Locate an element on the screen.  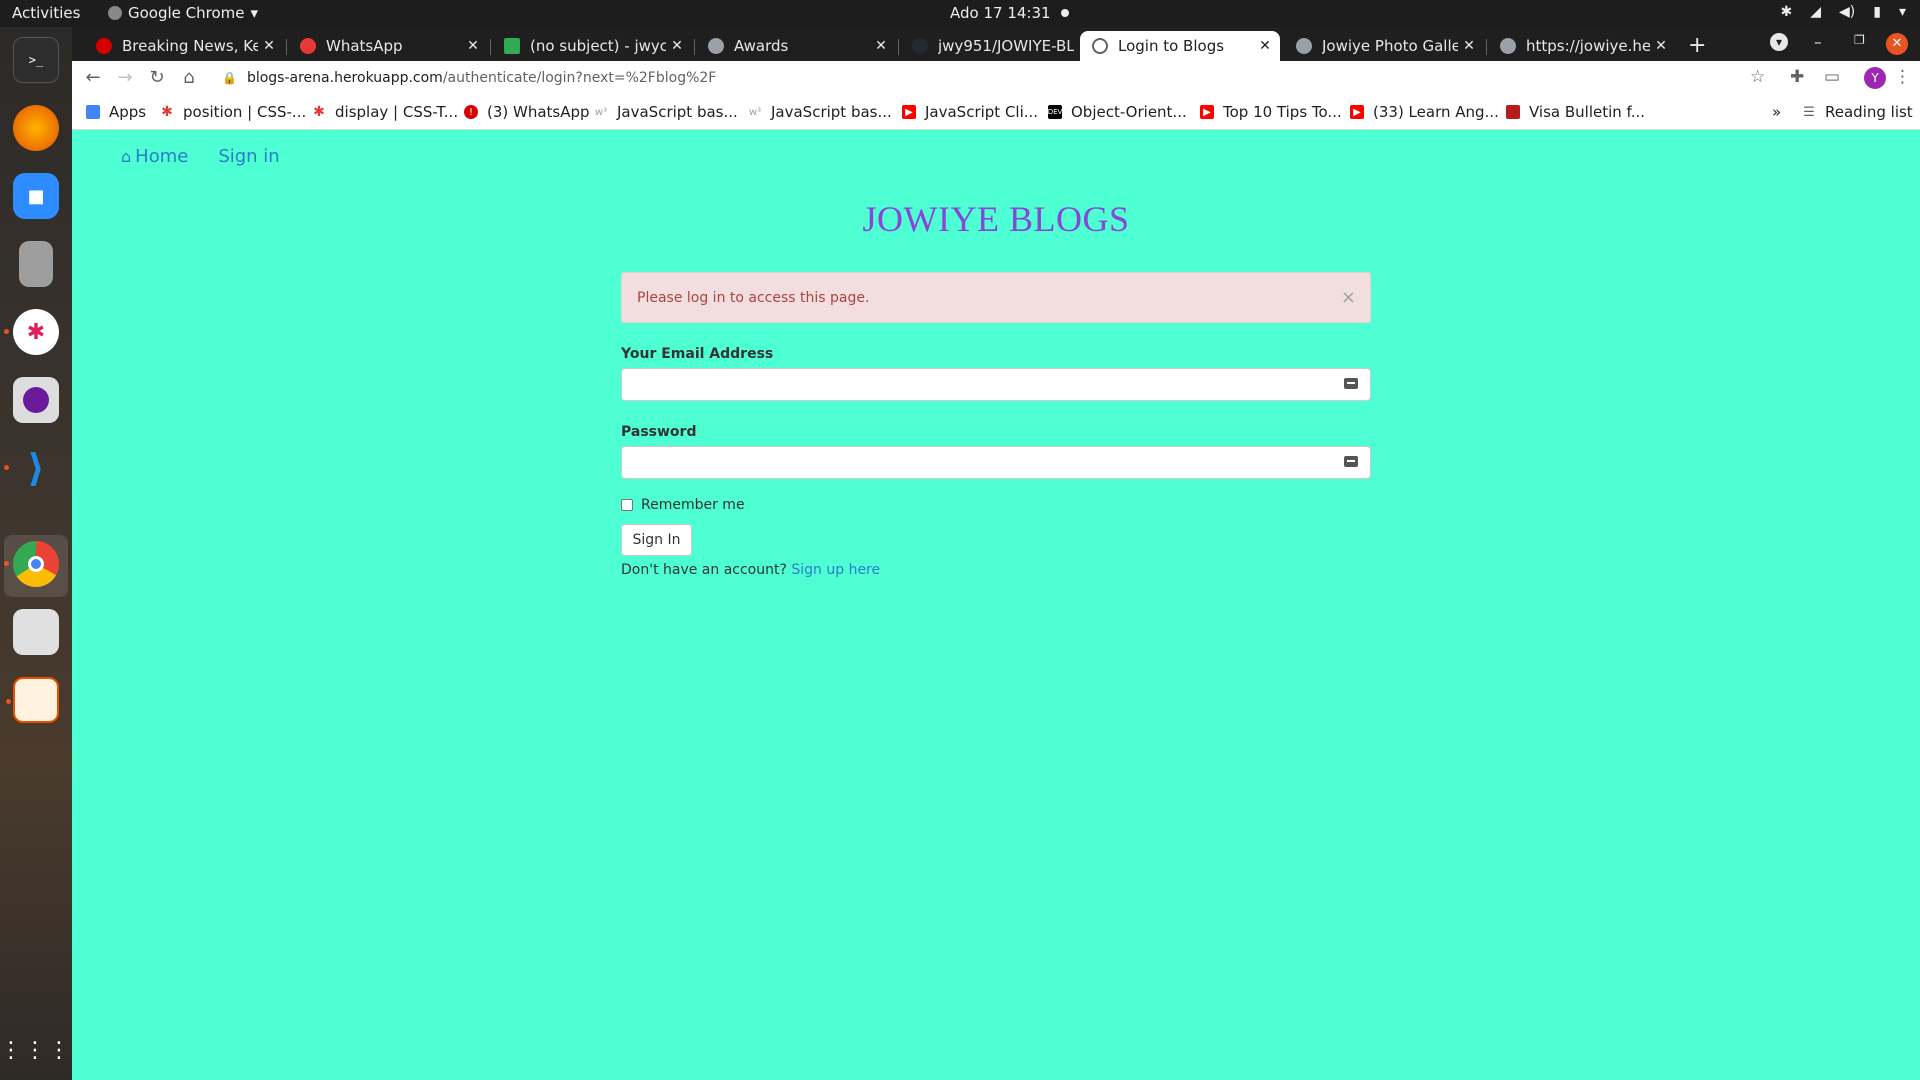
tab-title: WhatsApp is located at coordinates (364, 46).